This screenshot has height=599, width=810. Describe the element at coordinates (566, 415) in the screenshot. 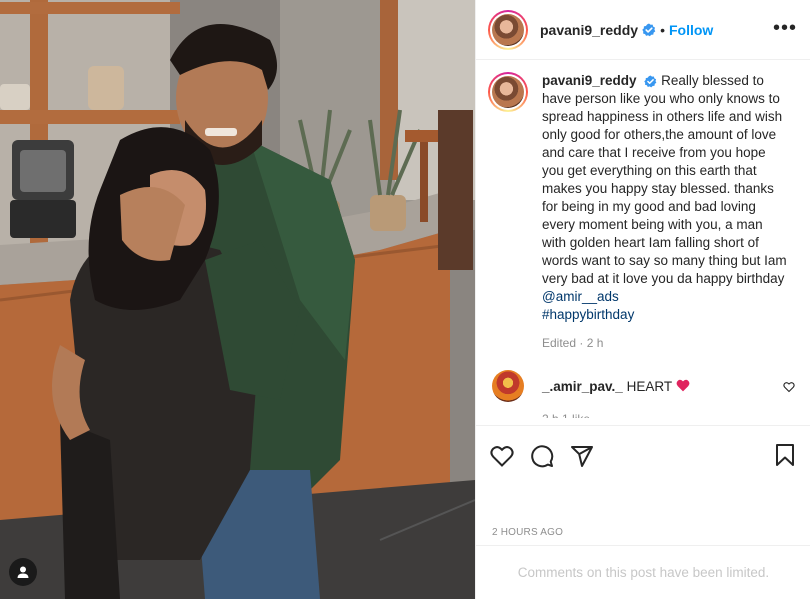

I see `comment-meta: 2 h 1 like` at that location.